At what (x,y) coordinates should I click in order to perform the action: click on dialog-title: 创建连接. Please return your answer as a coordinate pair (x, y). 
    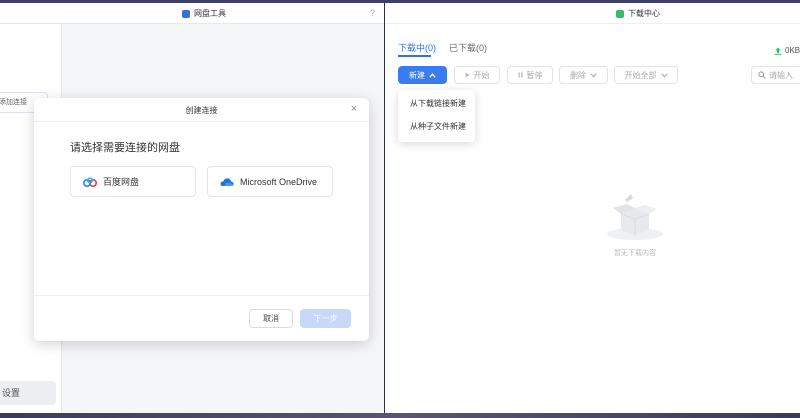
    Looking at the image, I should click on (201, 110).